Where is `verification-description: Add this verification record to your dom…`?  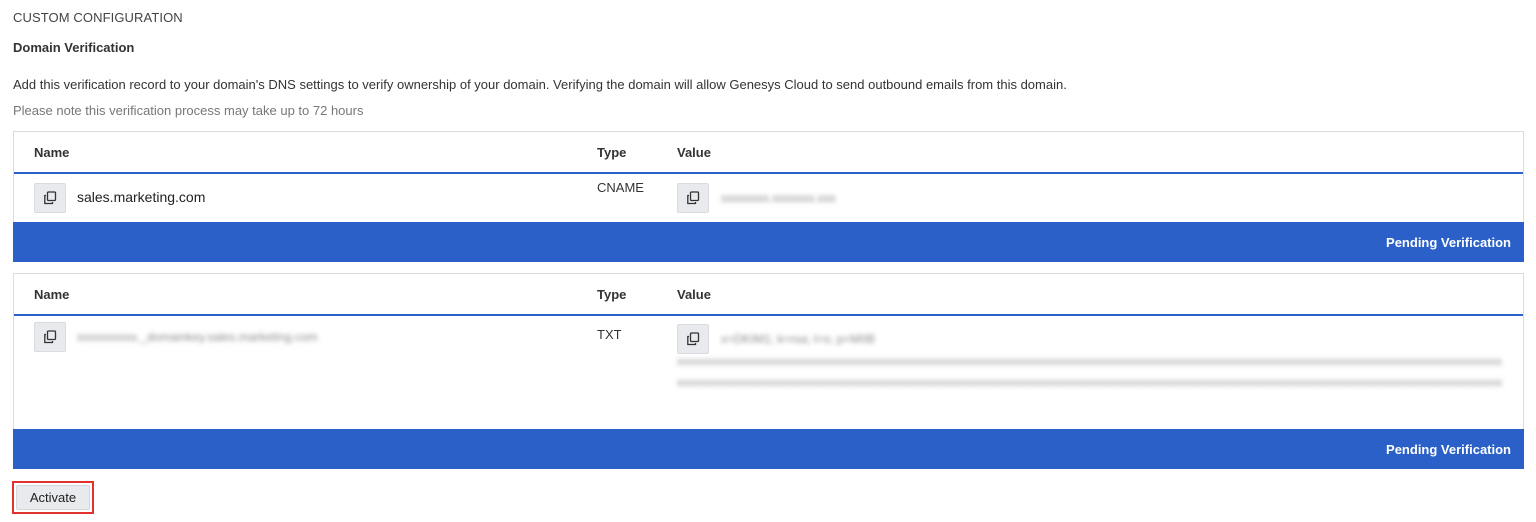
verification-description: Add this verification record to your dom… is located at coordinates (540, 84).